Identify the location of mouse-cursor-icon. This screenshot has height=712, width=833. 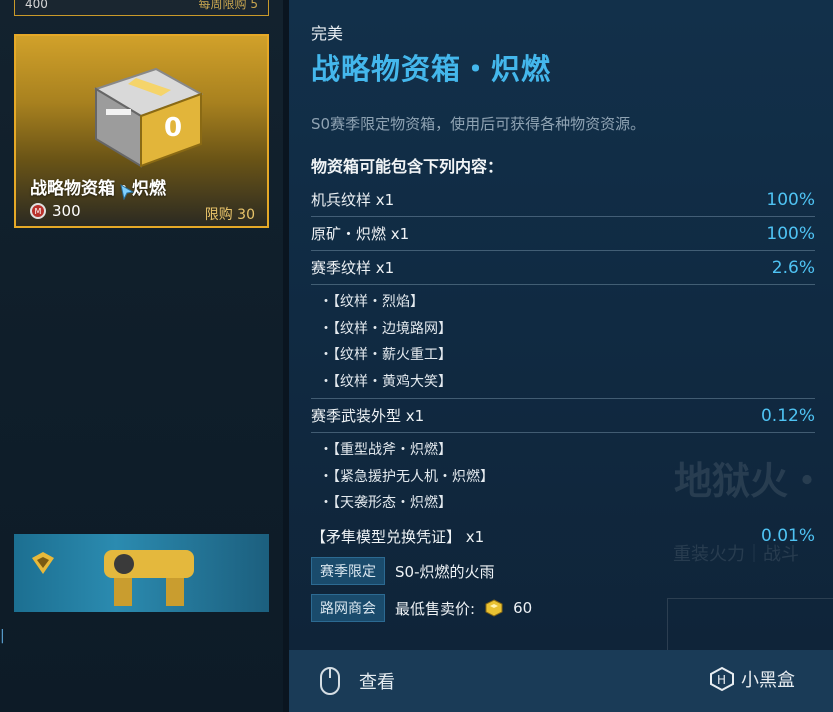
(127, 192).